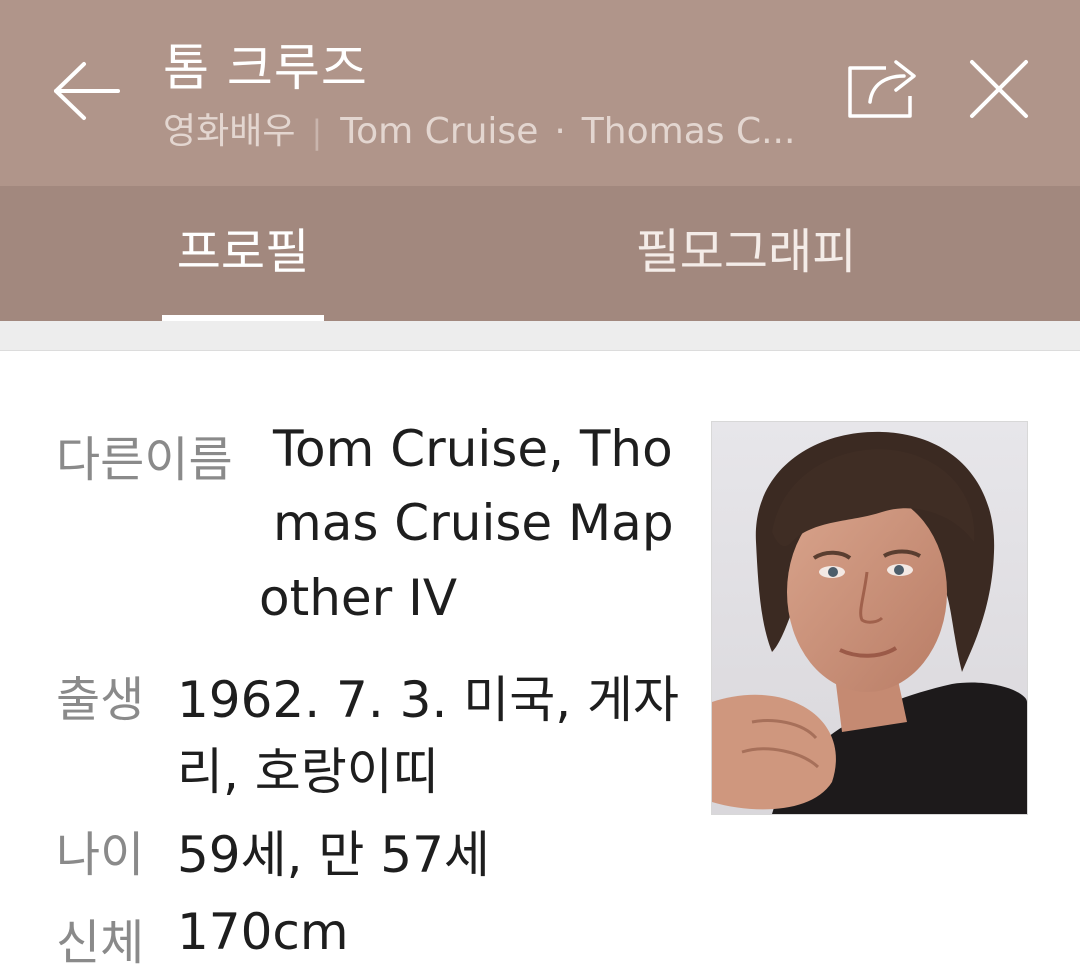 The image size is (1080, 978). I want to click on other-names-line-2: mas Cruise Map, so click(473, 523).